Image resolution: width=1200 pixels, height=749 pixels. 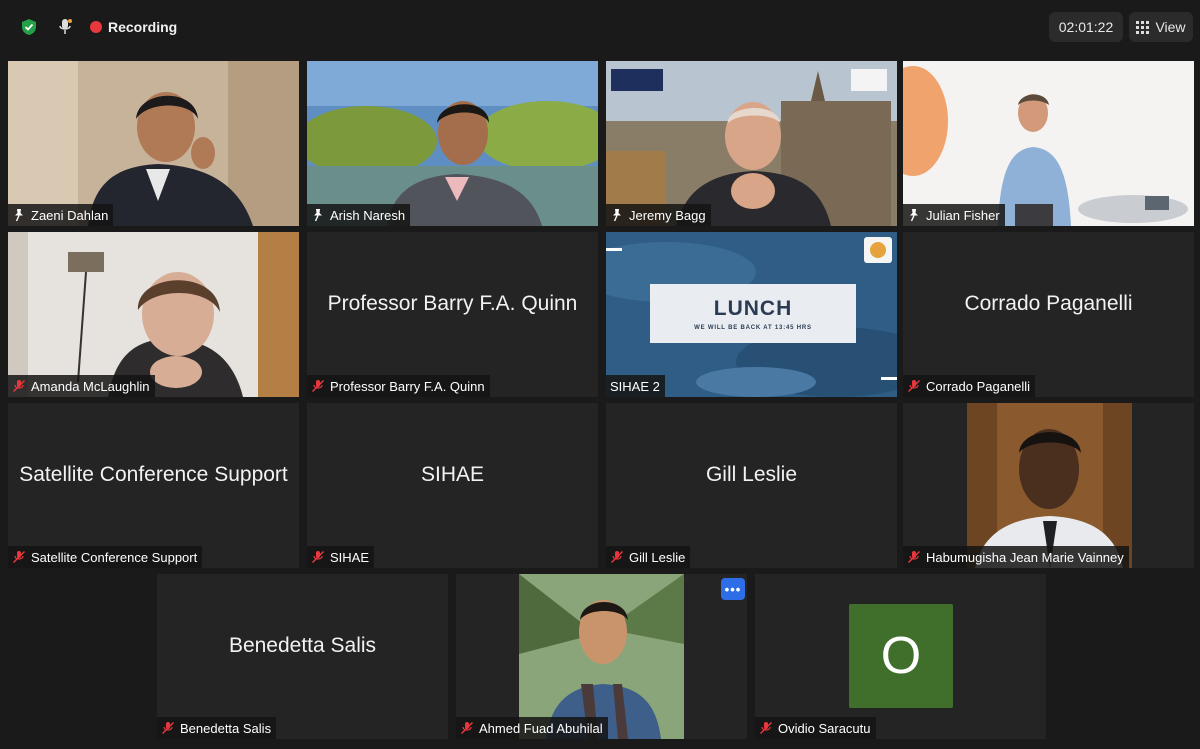 I want to click on participant-name-label: Zaeni Dahlan, so click(x=61, y=215).